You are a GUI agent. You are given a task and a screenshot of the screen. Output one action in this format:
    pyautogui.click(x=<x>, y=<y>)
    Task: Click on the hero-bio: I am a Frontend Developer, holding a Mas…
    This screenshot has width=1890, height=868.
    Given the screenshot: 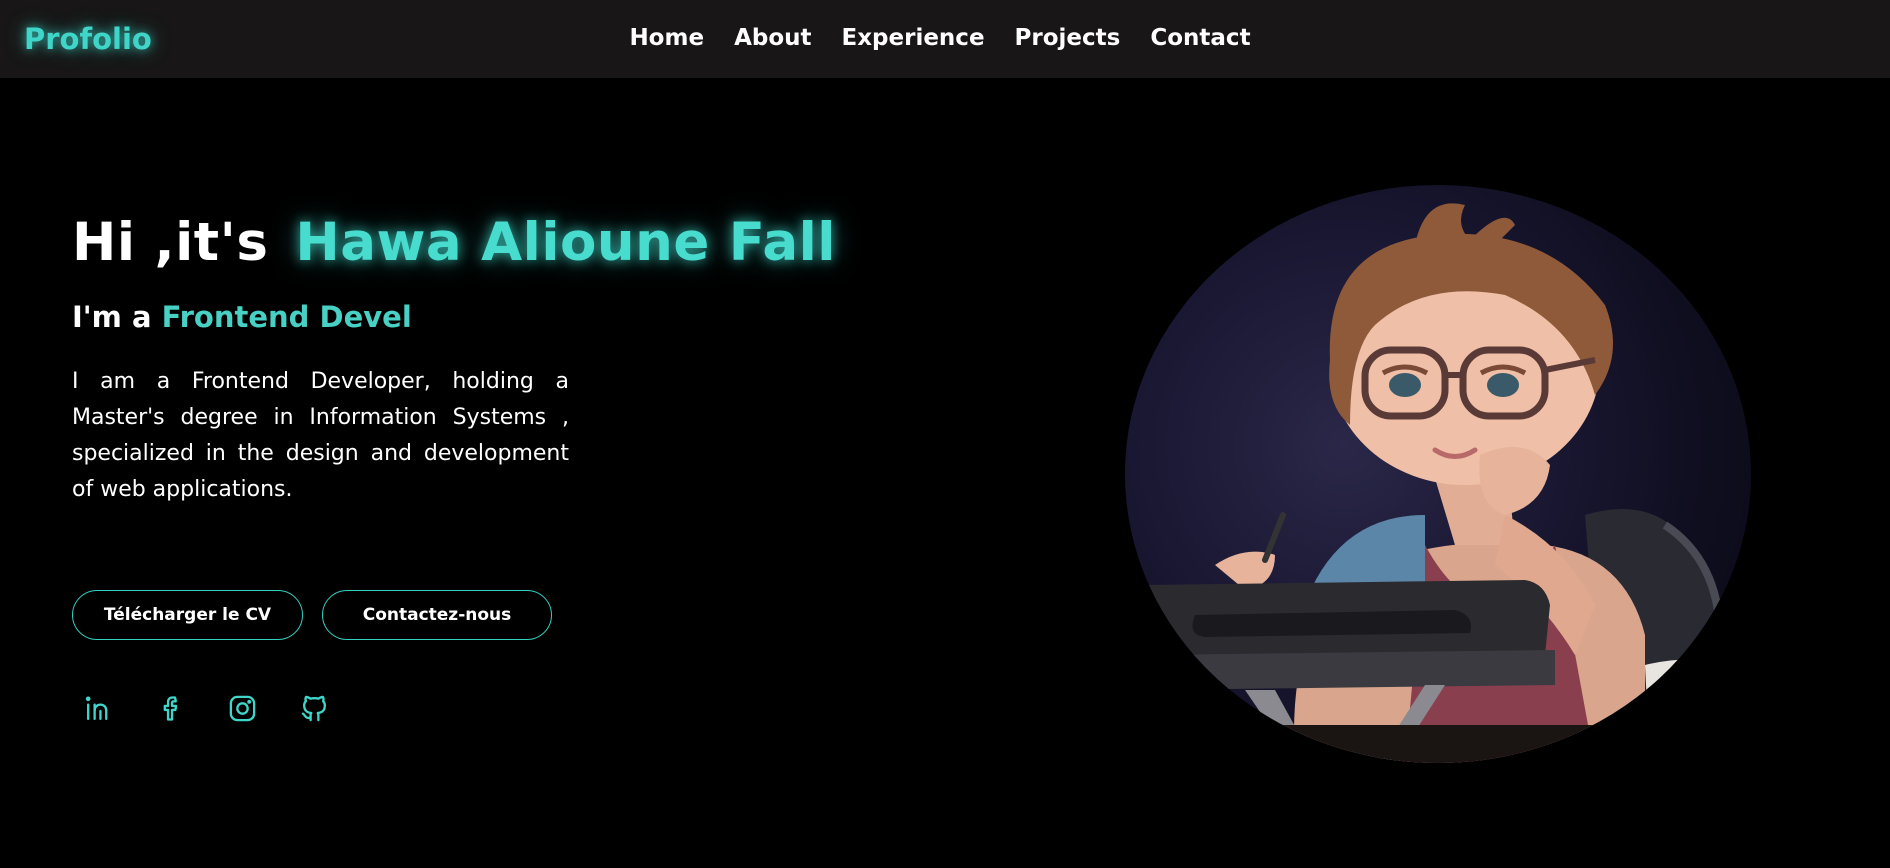 What is the action you would take?
    pyautogui.click(x=320, y=435)
    